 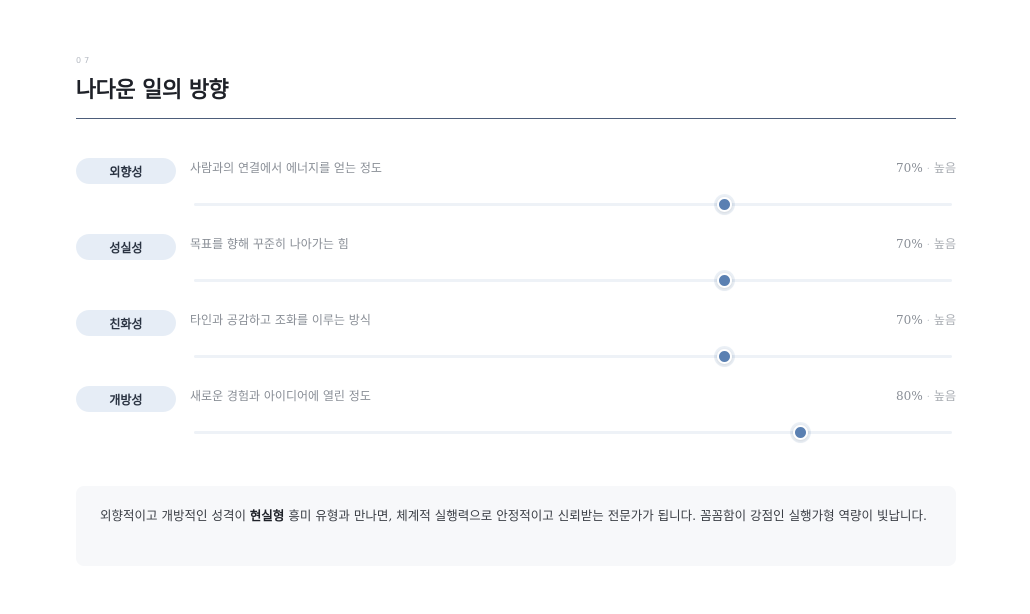 I want to click on trait-row-openness: 개방성 새로운 경험과 아이디어에 열린 정도 80% · 높음, so click(x=516, y=421).